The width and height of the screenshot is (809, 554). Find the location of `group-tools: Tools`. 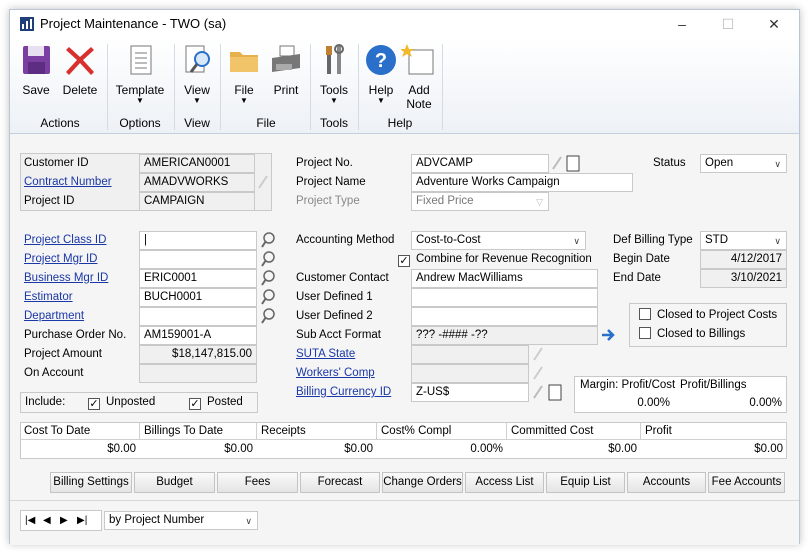

group-tools: Tools is located at coordinates (333, 123).